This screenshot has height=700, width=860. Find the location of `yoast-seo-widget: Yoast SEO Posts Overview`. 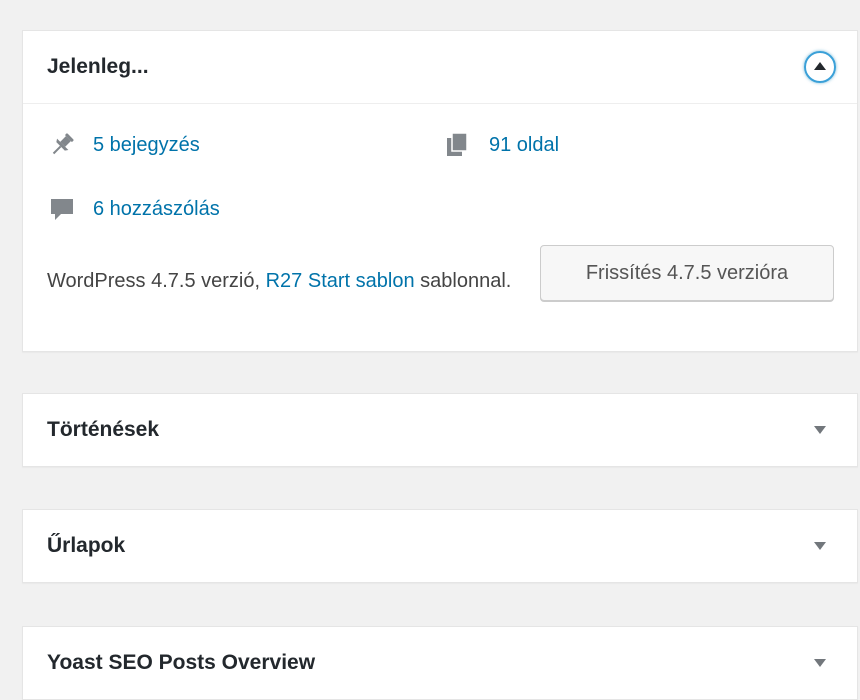

yoast-seo-widget: Yoast SEO Posts Overview is located at coordinates (440, 663).